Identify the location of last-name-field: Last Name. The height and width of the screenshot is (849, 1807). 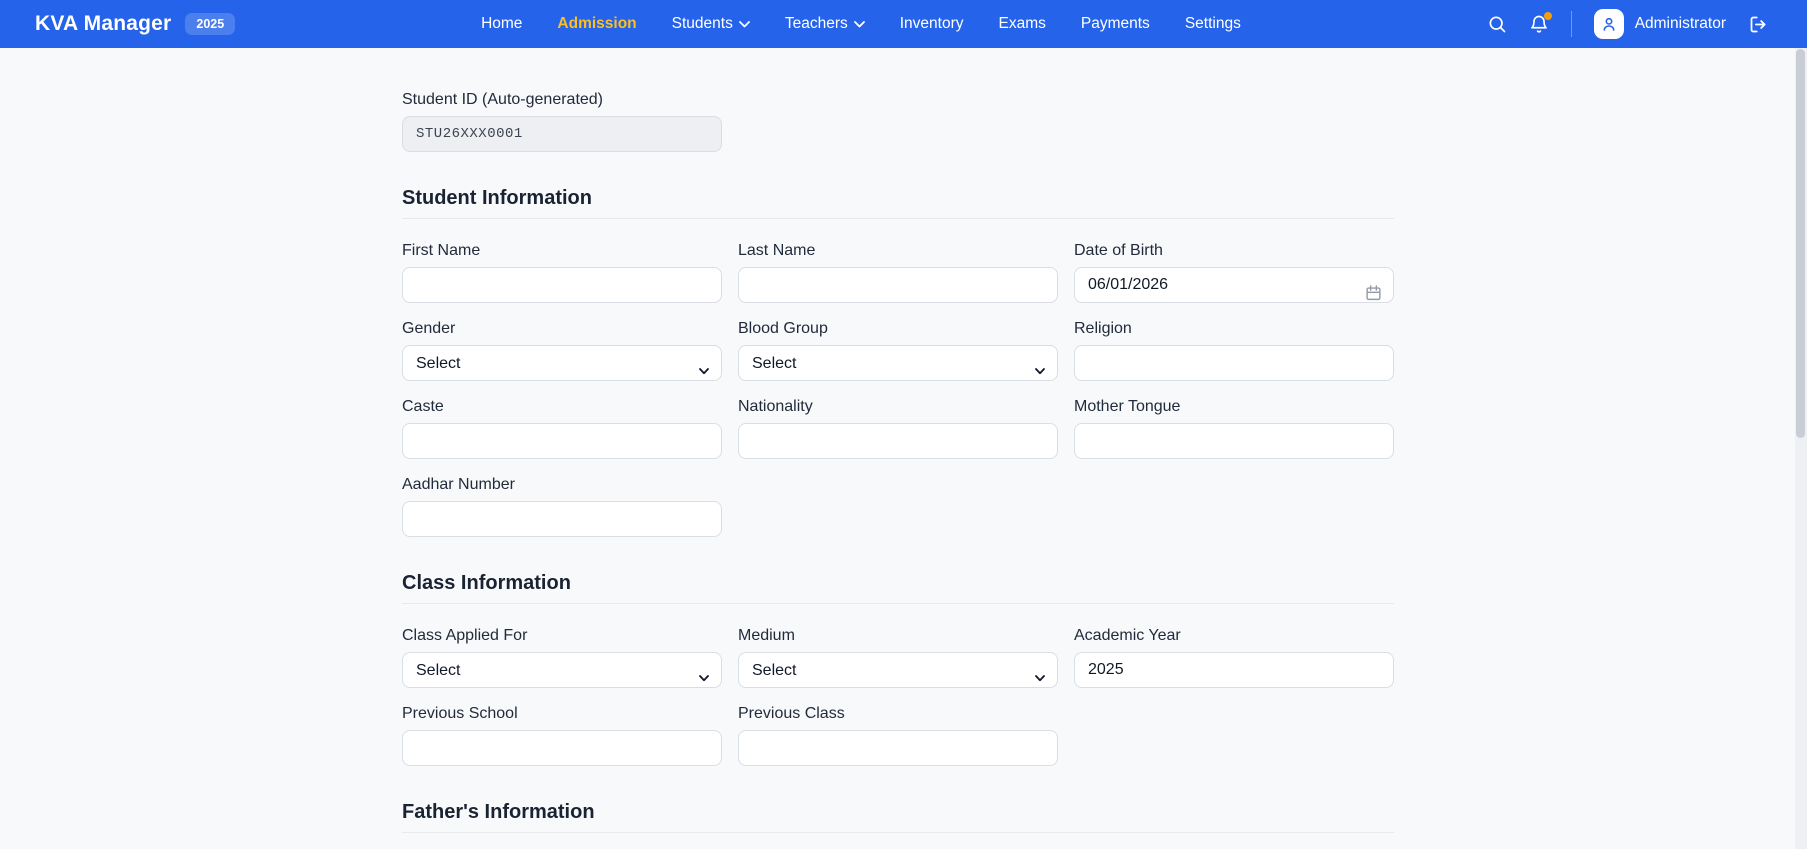
(898, 272).